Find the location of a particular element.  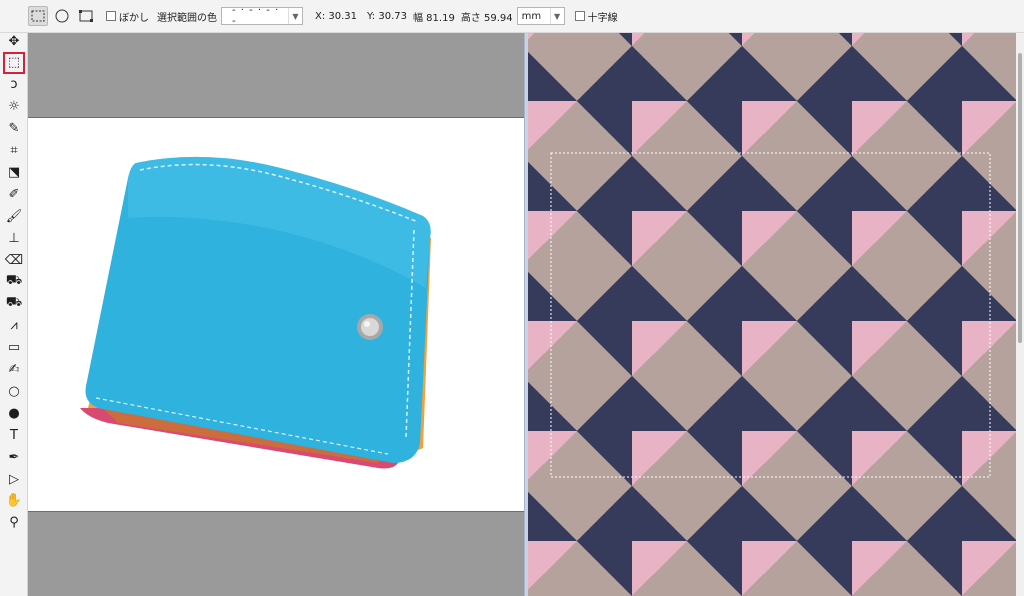

vertical-scrollbar is located at coordinates (1020, 314).